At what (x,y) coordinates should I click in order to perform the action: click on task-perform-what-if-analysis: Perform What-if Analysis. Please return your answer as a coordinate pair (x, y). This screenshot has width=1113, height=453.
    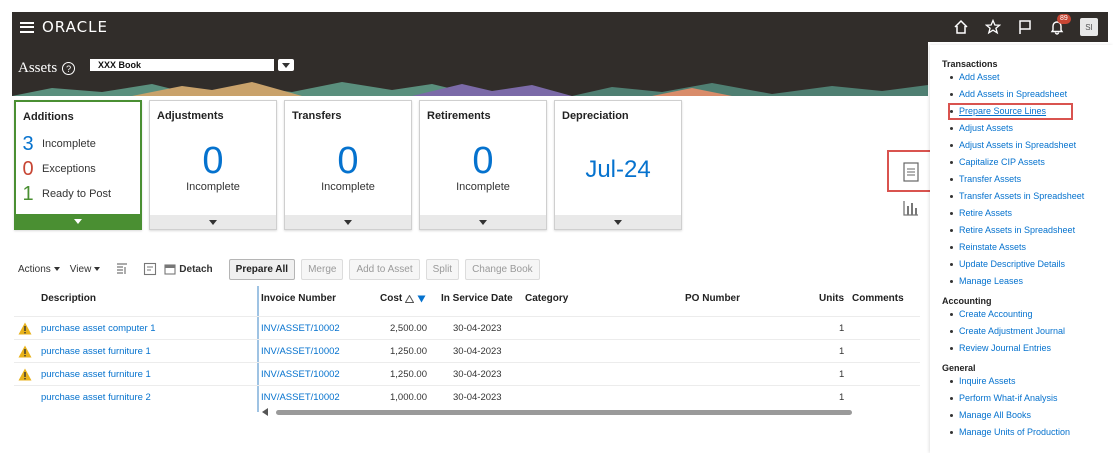
    Looking at the image, I should click on (1031, 398).